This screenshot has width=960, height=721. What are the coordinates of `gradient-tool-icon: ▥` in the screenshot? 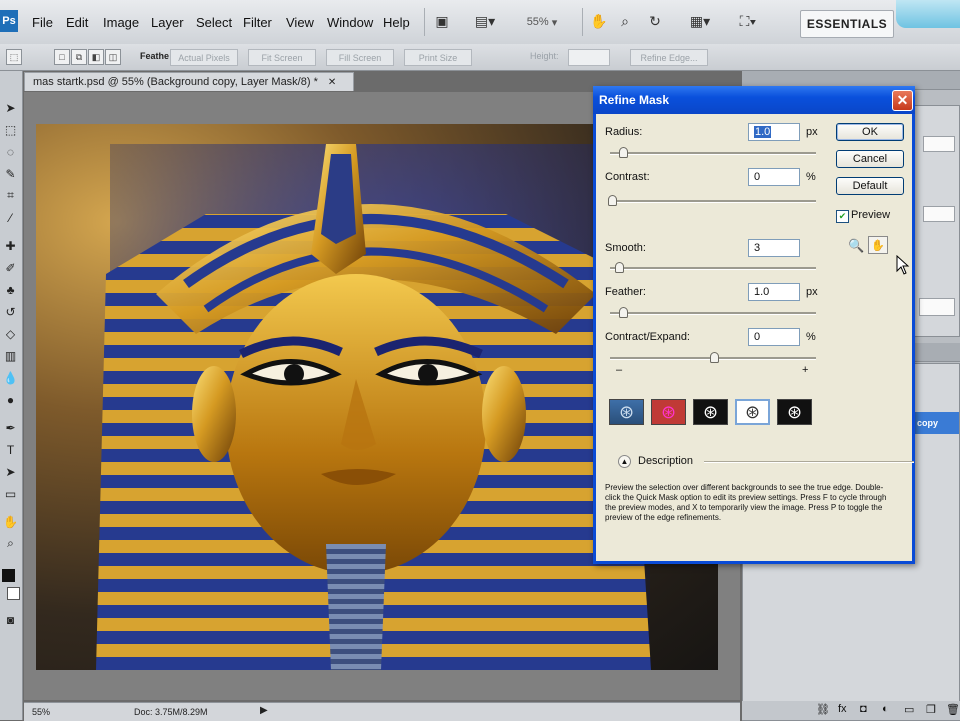 It's located at (10, 355).